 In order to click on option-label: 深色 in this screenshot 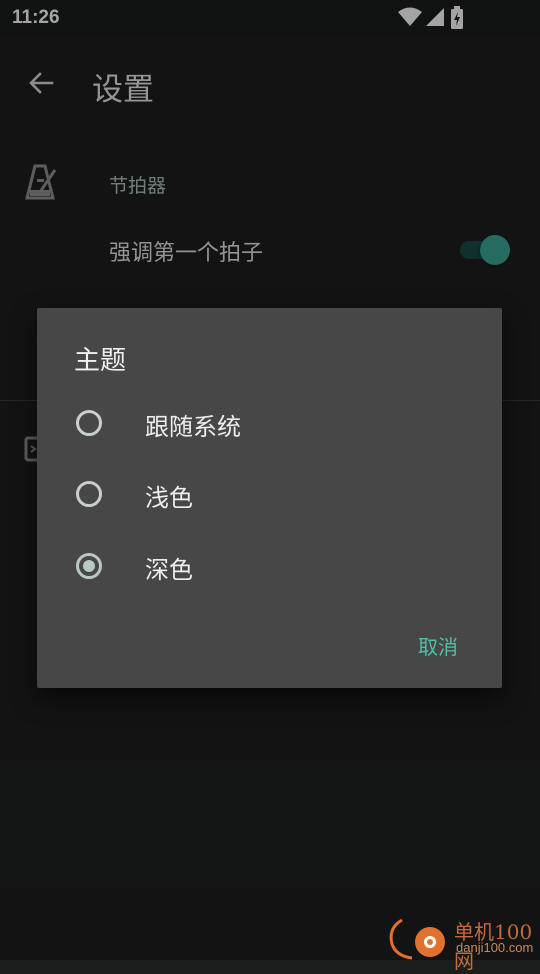, I will do `click(169, 570)`.